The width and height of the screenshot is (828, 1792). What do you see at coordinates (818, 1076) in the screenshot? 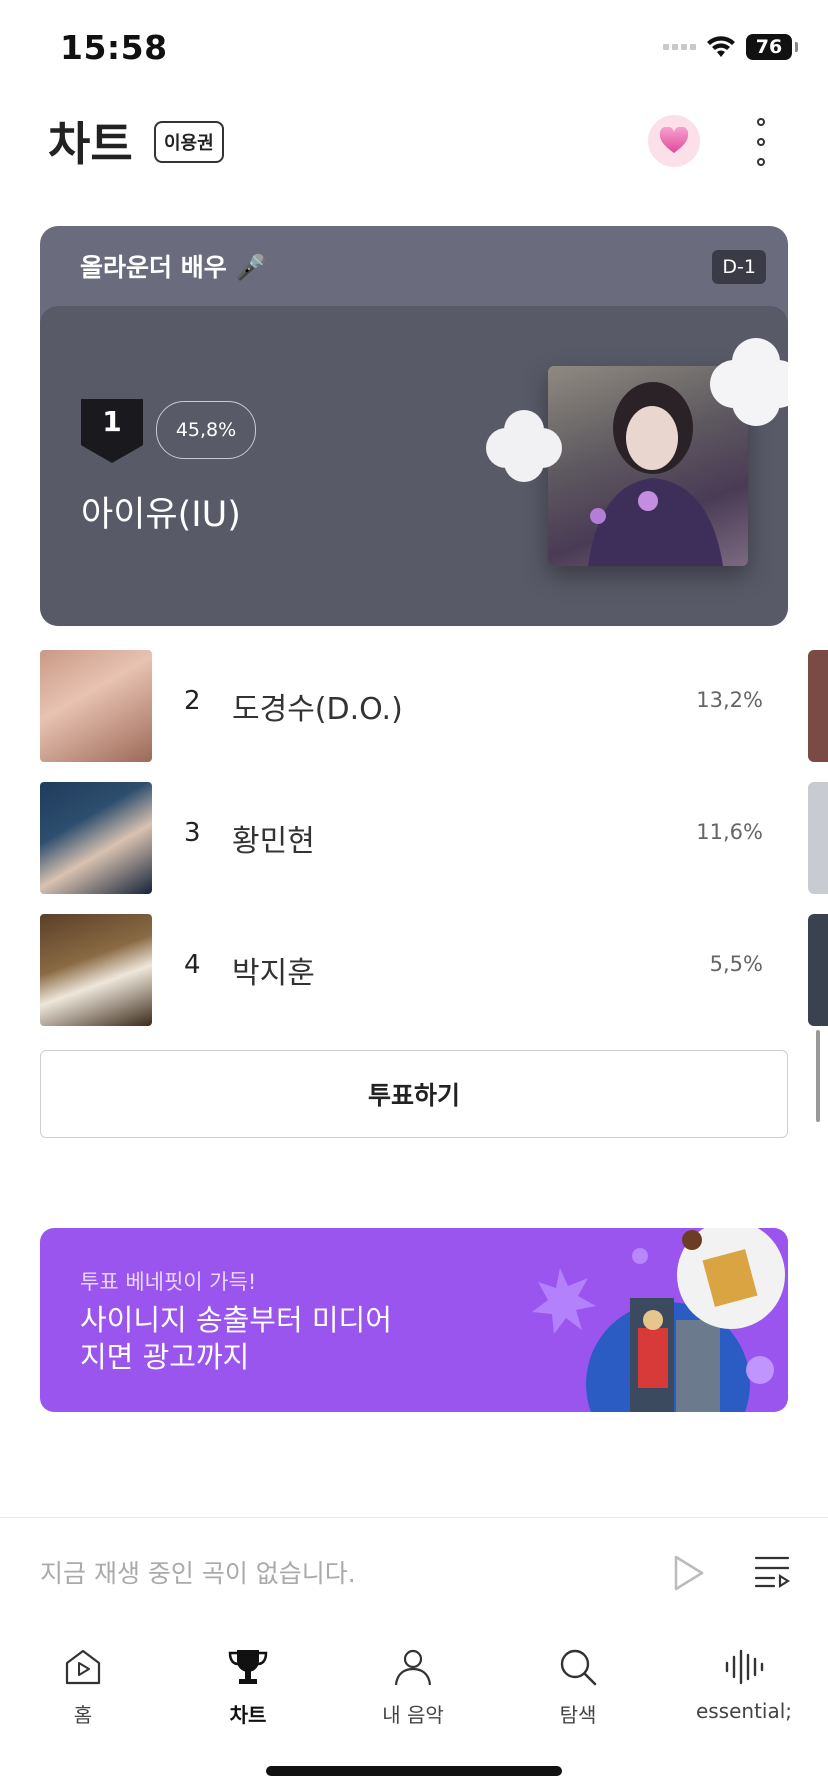
I see `scroll-indicator` at bounding box center [818, 1076].